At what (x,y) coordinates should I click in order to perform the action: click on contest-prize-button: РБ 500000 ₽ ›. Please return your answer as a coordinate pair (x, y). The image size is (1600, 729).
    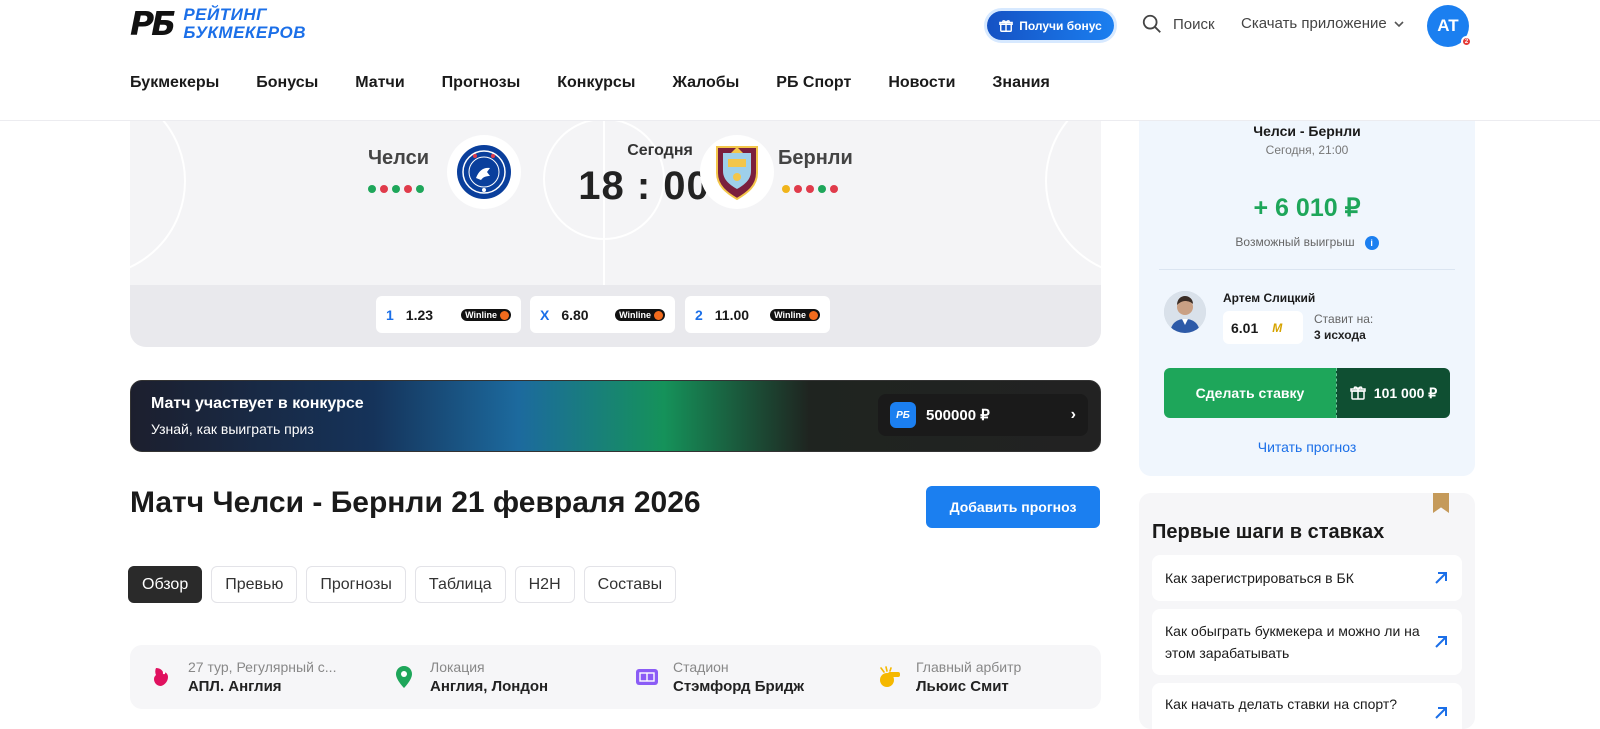
    Looking at the image, I should click on (983, 415).